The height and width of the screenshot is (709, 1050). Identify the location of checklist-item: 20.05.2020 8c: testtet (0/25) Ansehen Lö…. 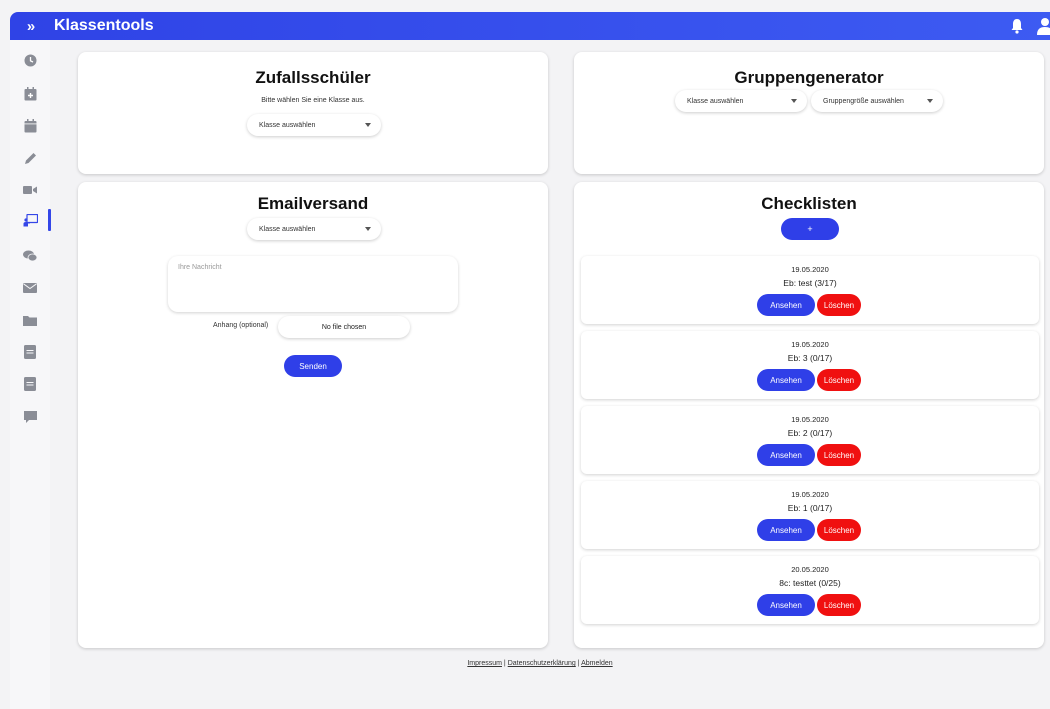
(810, 590).